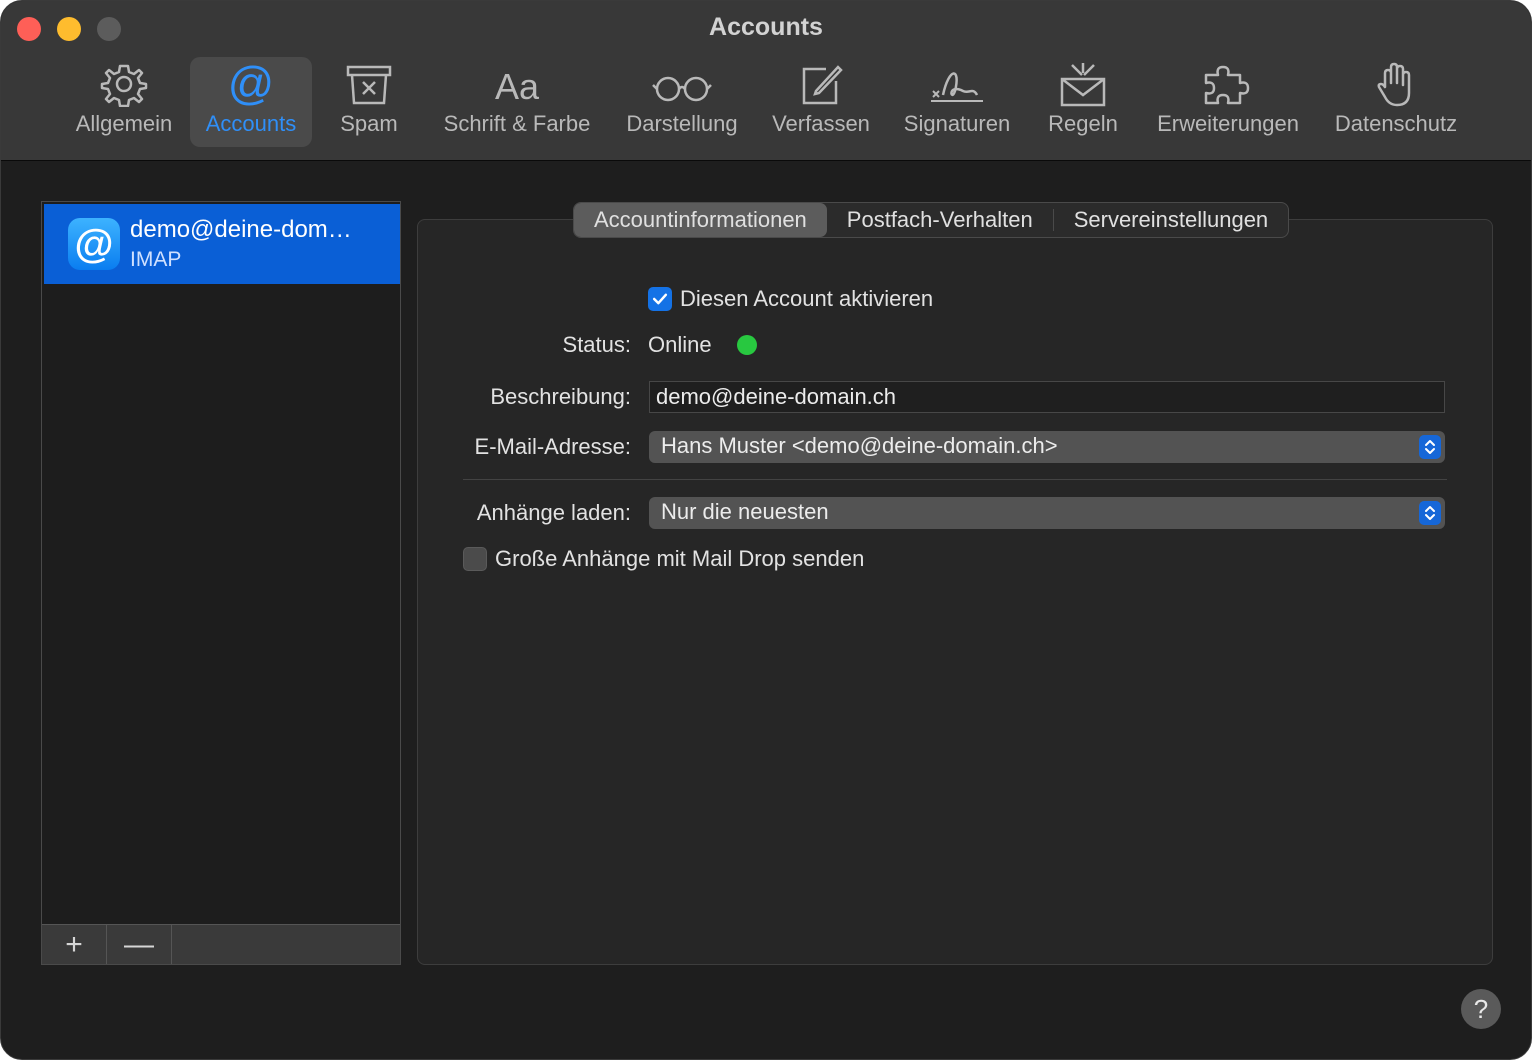 The image size is (1532, 1060). What do you see at coordinates (251, 123) in the screenshot?
I see `toolbar-label: Accounts` at bounding box center [251, 123].